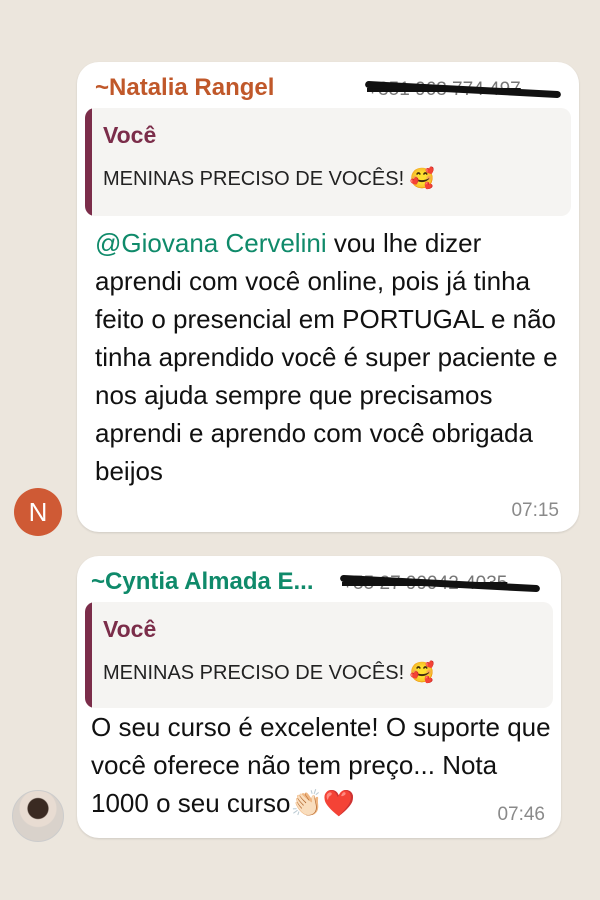  Describe the element at coordinates (38, 512) in the screenshot. I see `avatar: N` at that location.